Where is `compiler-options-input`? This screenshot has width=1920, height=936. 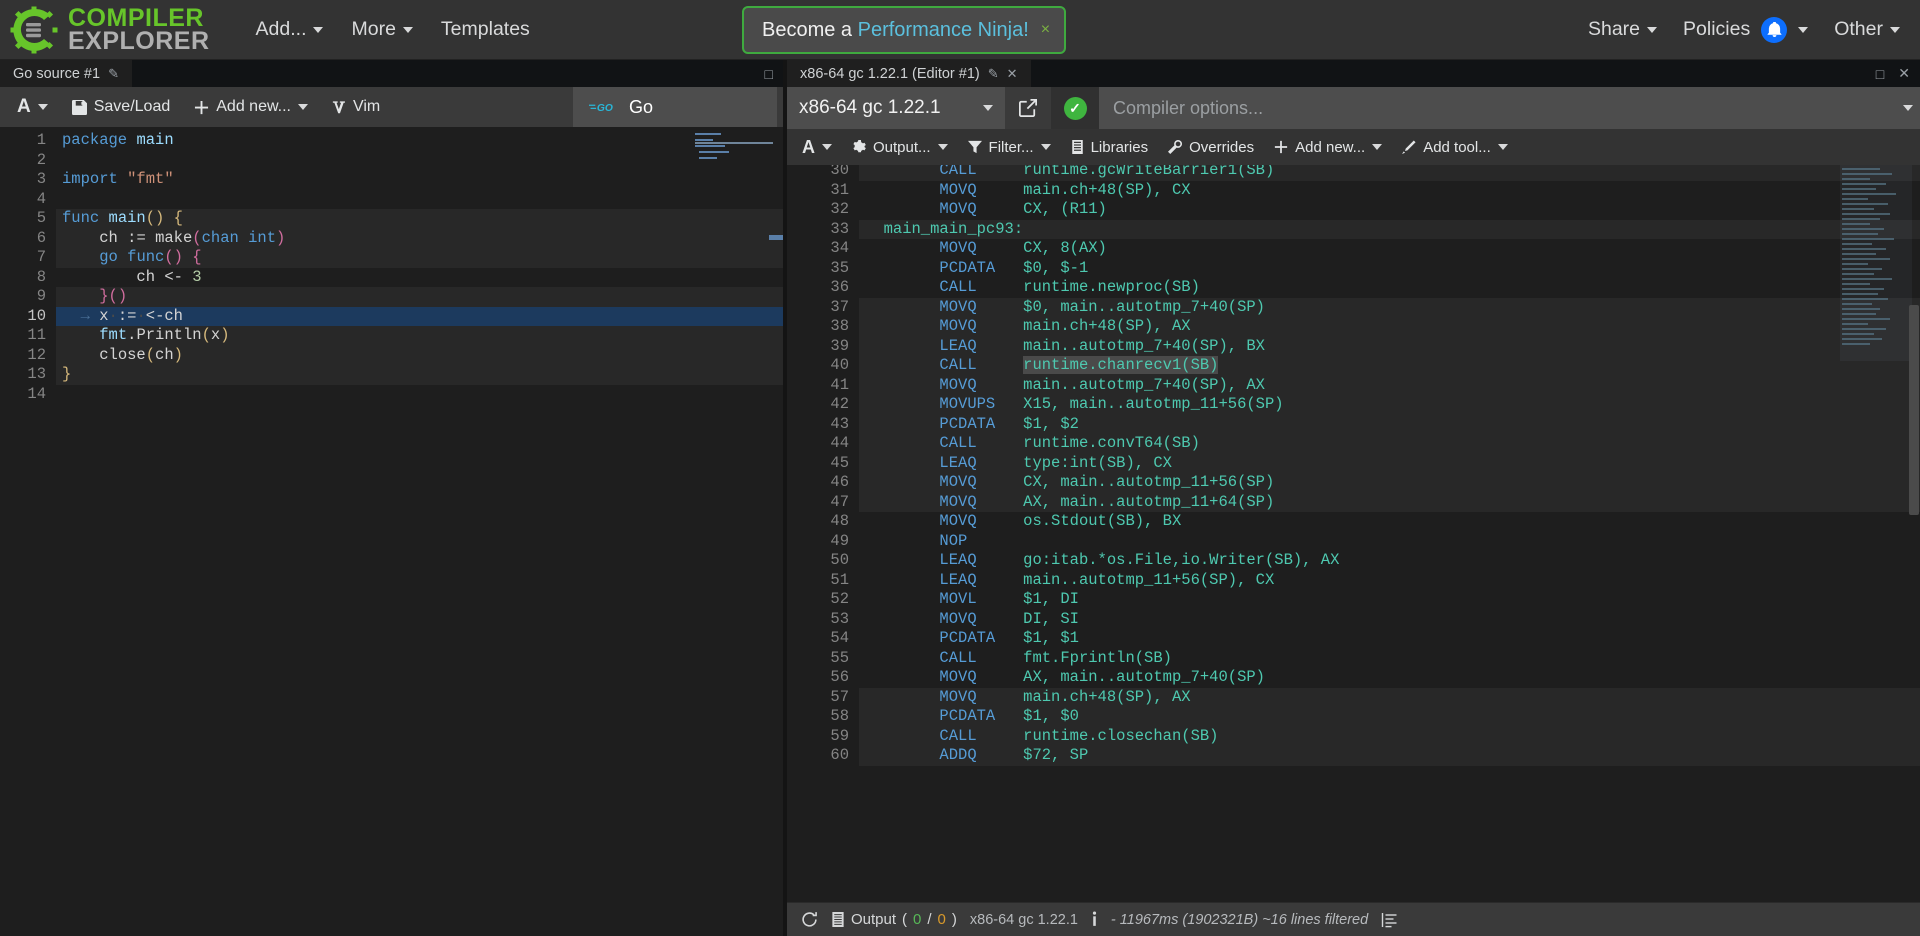
compiler-options-input is located at coordinates (1497, 108).